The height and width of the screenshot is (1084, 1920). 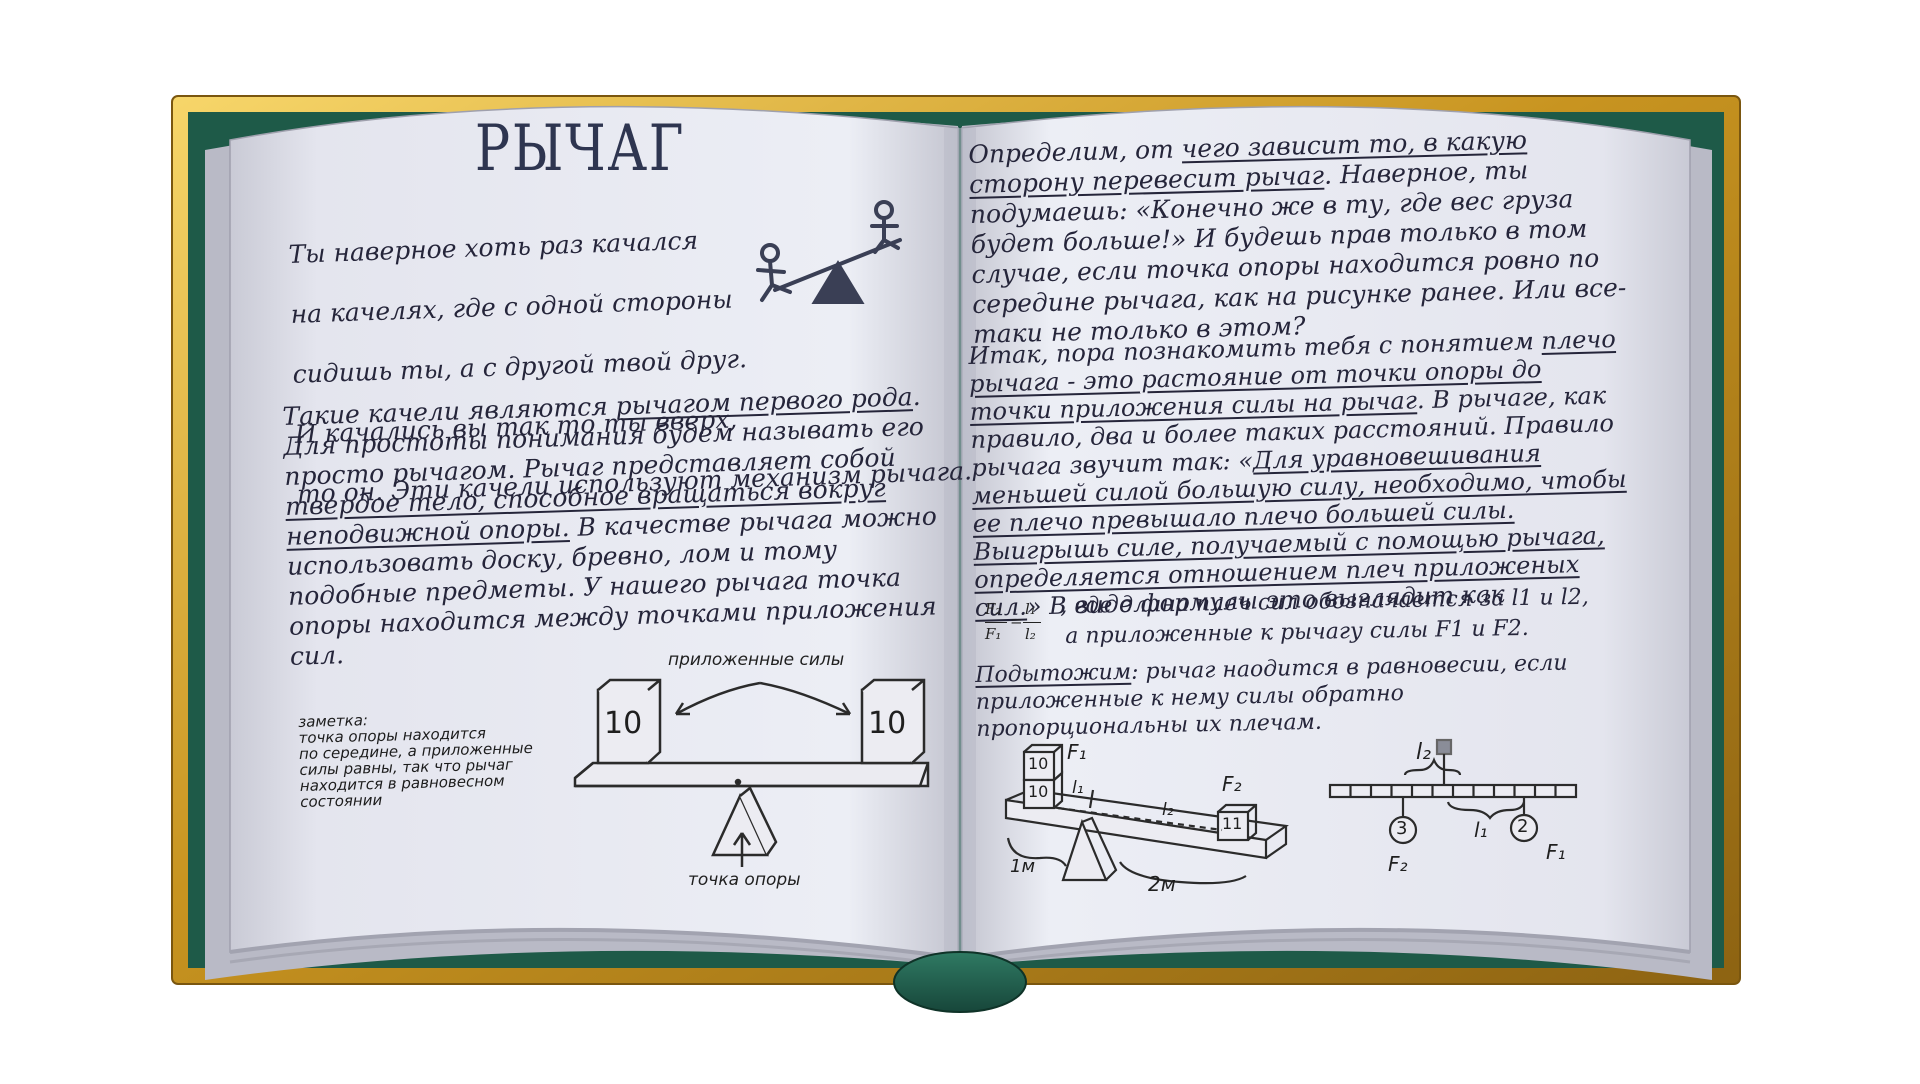 I want to click on fig2-l2: l₂, so click(x=1423, y=752).